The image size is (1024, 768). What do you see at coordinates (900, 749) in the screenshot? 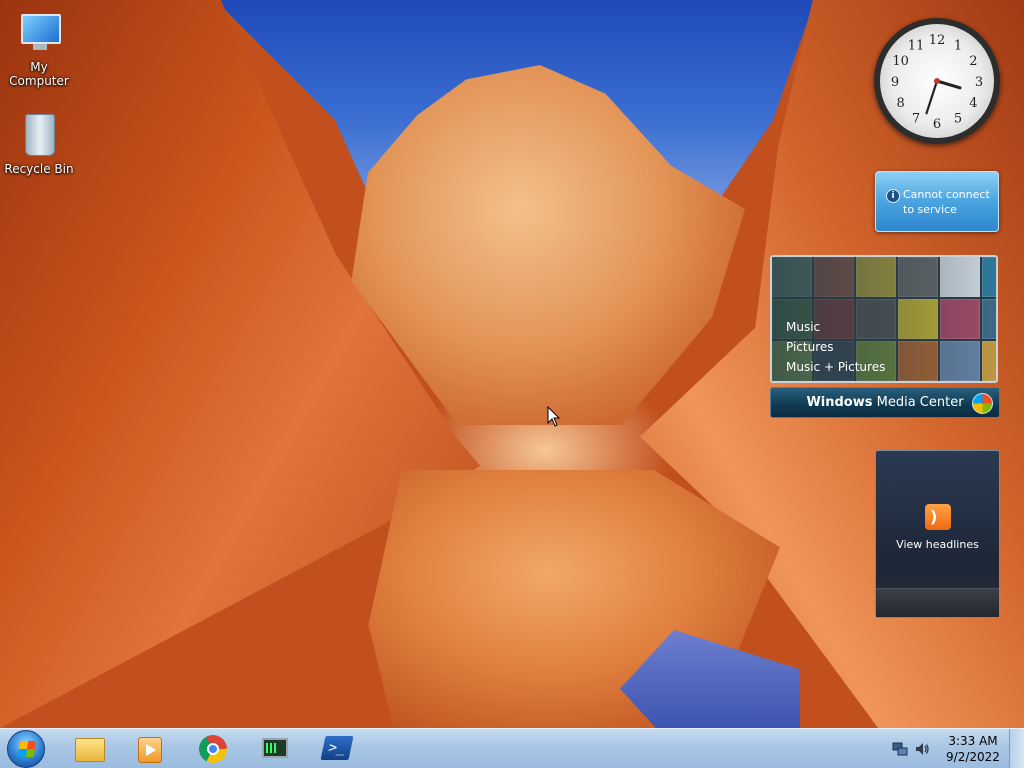
I see `network-icon` at bounding box center [900, 749].